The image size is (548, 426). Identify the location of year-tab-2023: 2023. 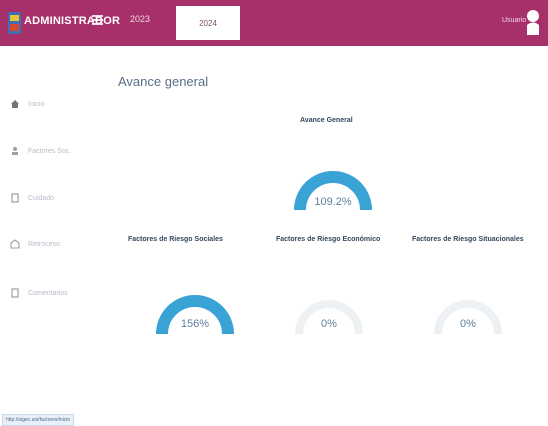
(140, 19).